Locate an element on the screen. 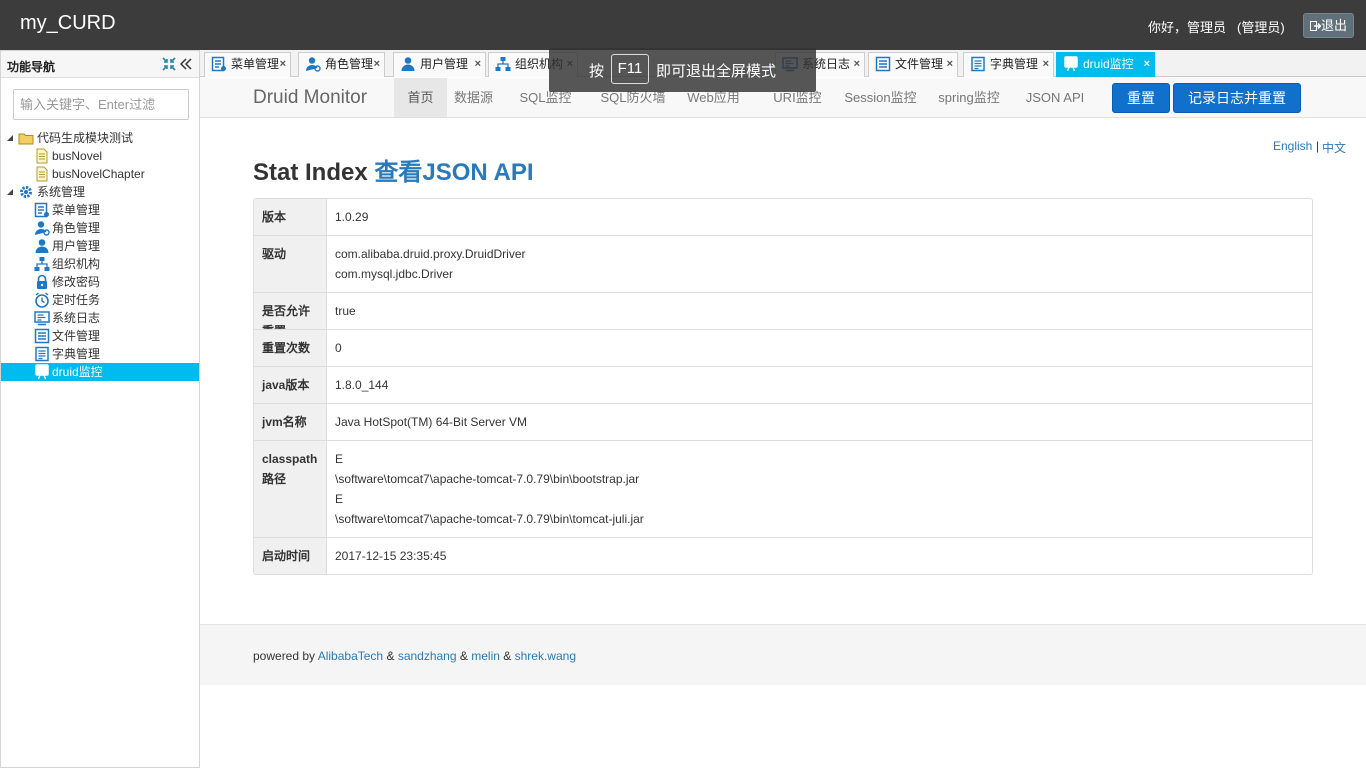 The image size is (1366, 768). tree-item: busNovelChapter is located at coordinates (100, 174).